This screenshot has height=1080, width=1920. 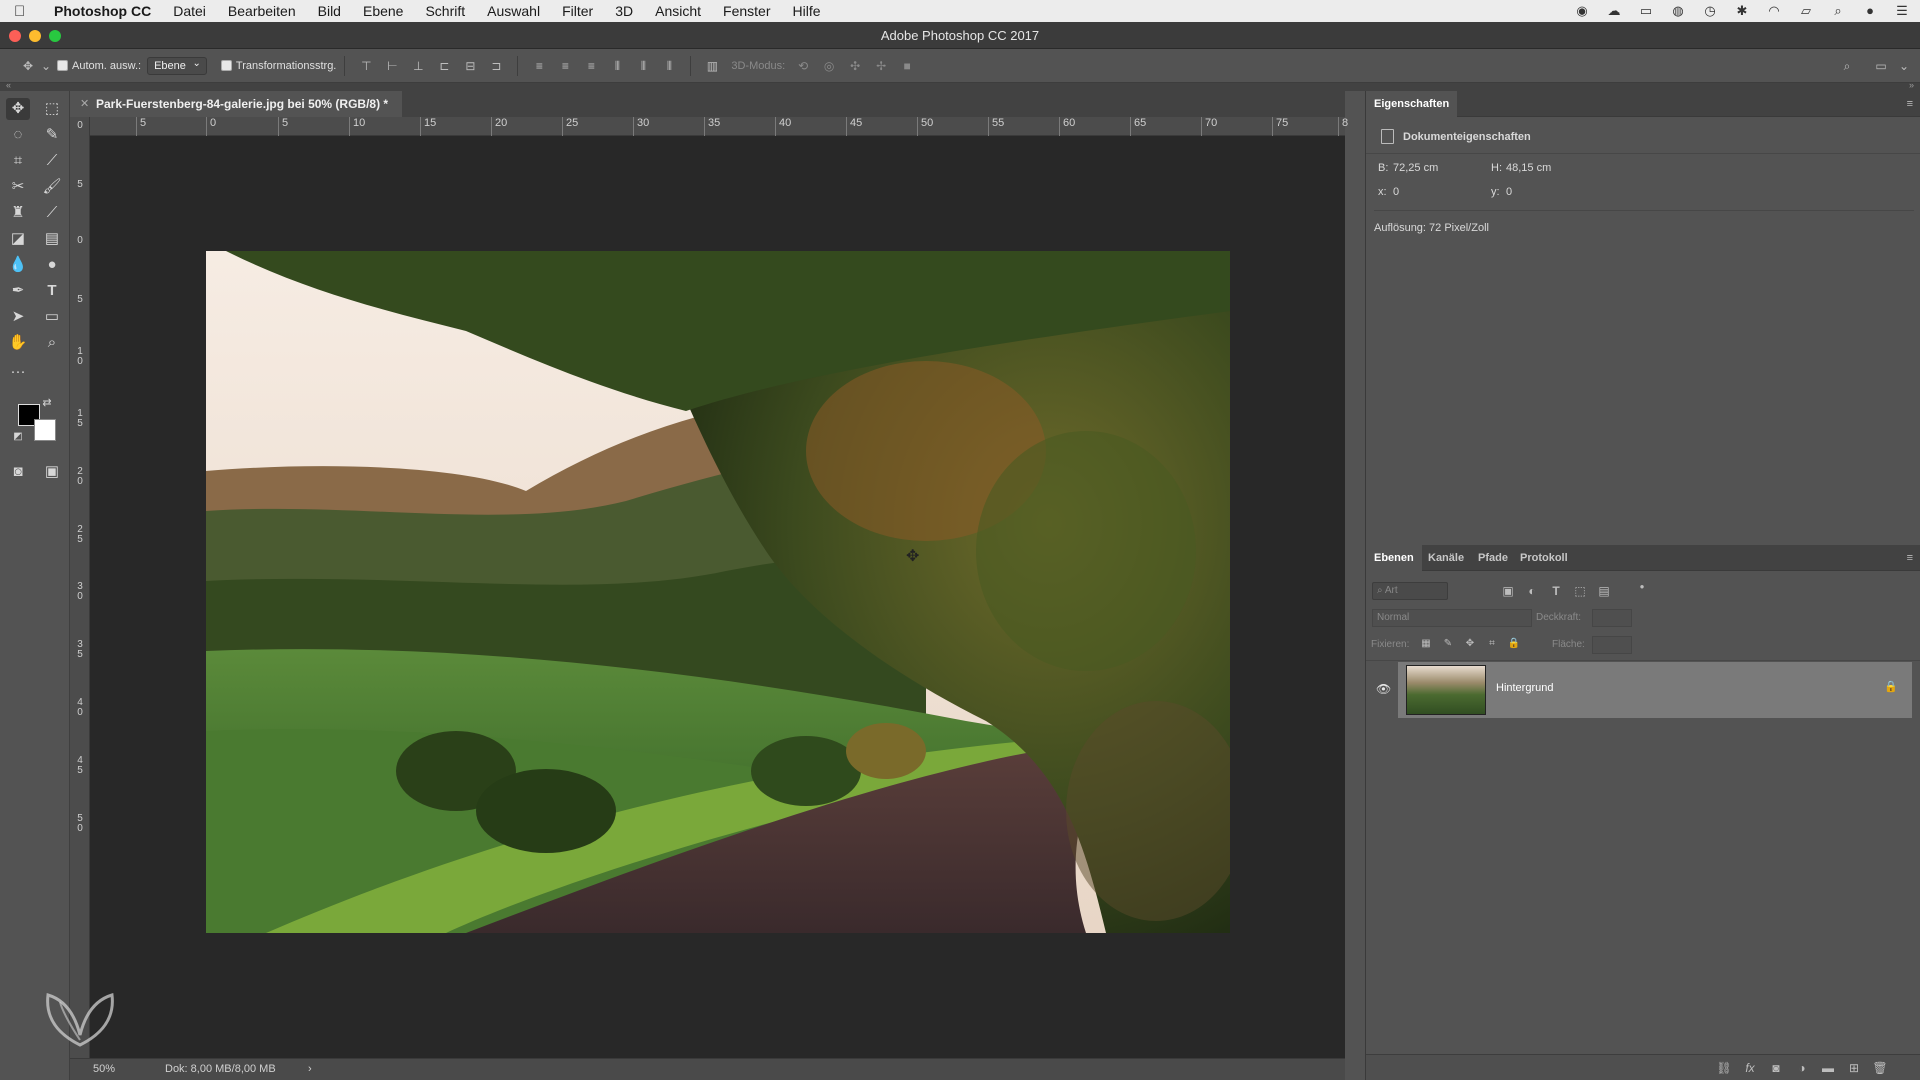 What do you see at coordinates (1612, 645) in the screenshot?
I see `fill-input` at bounding box center [1612, 645].